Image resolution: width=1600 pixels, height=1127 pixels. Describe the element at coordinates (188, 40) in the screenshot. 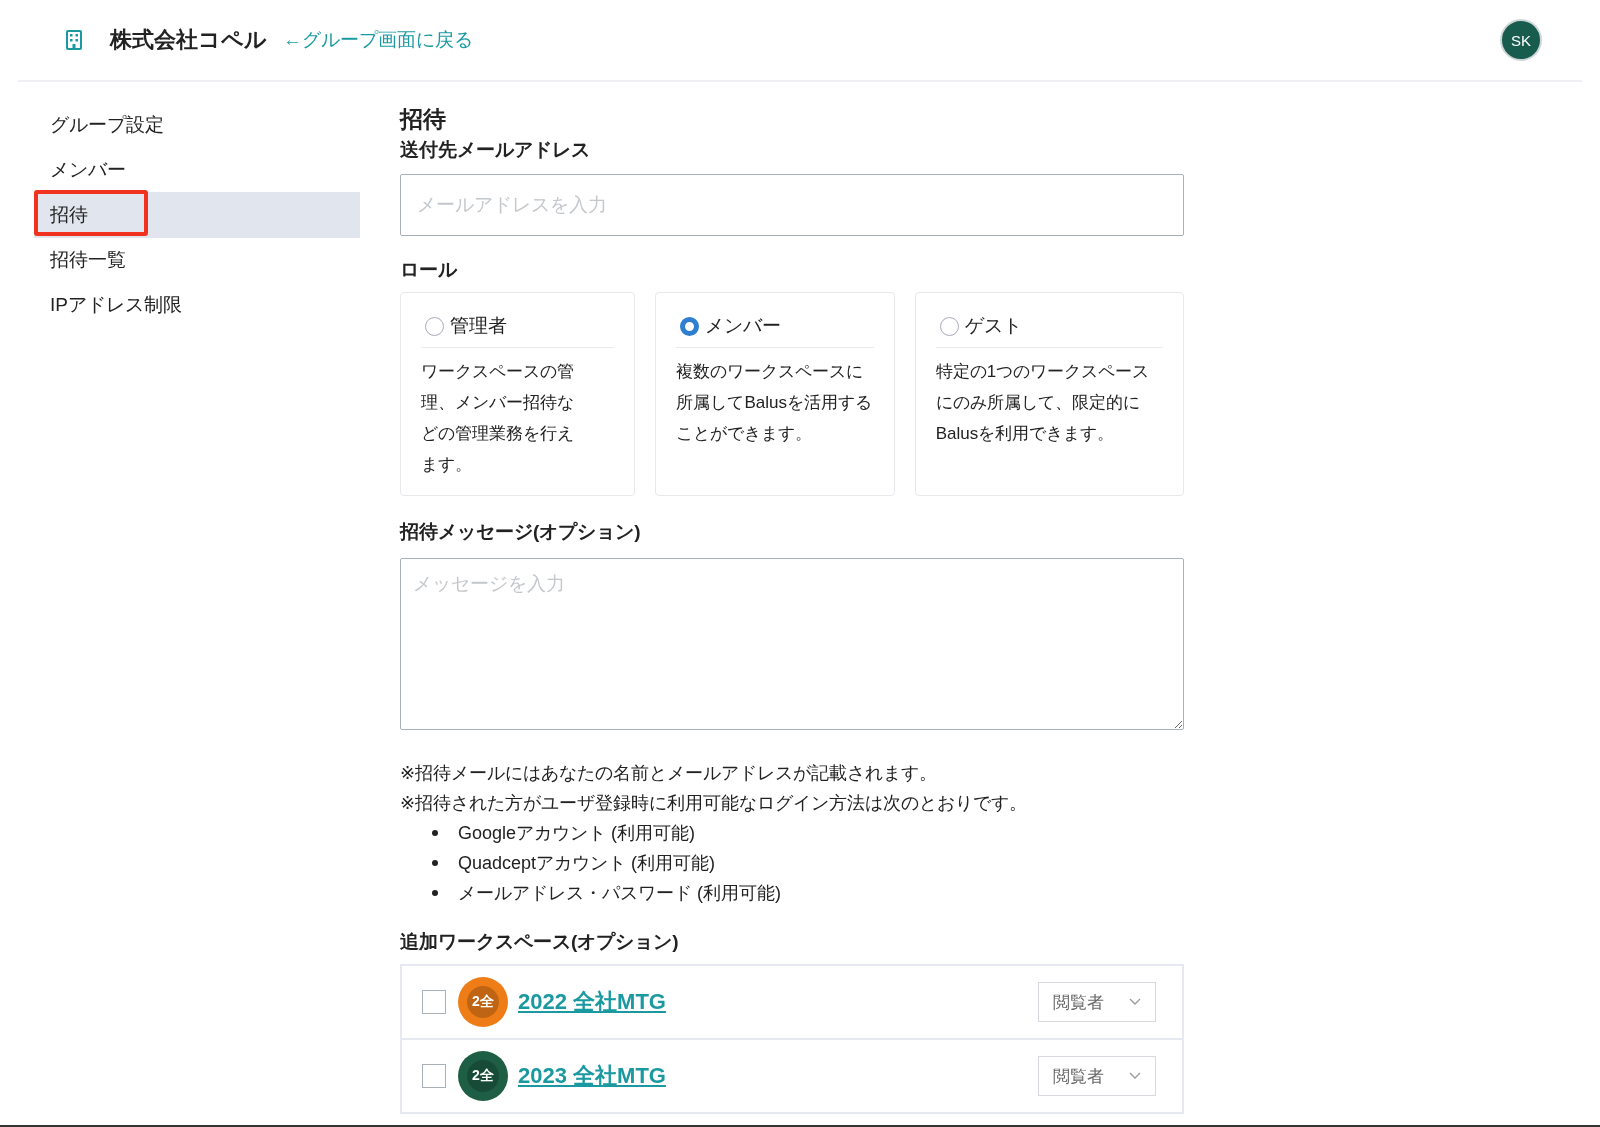

I see `organization-name: 株式会社コペル` at that location.